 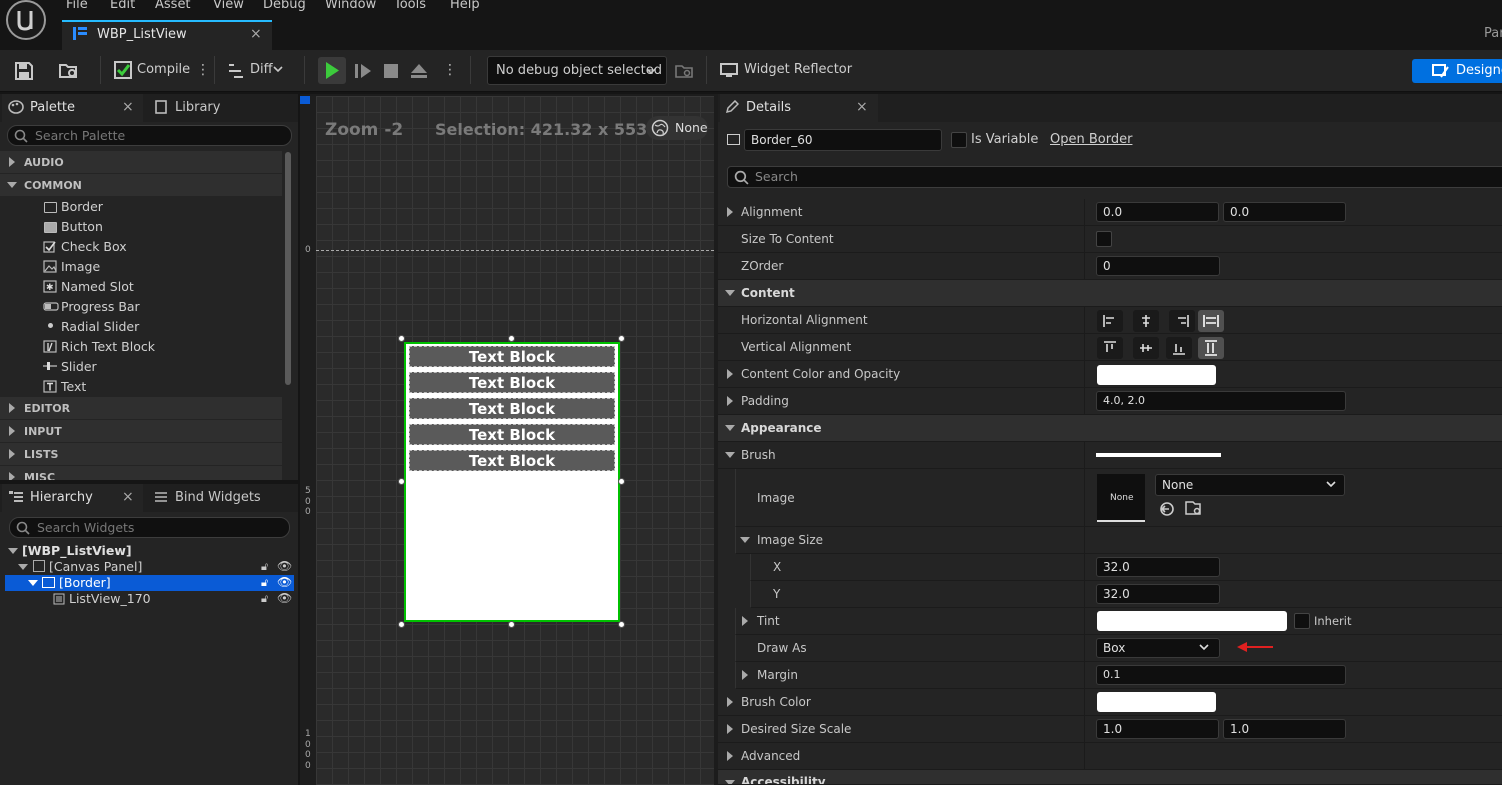 I want to click on details-search-input: Search, so click(x=1114, y=177).